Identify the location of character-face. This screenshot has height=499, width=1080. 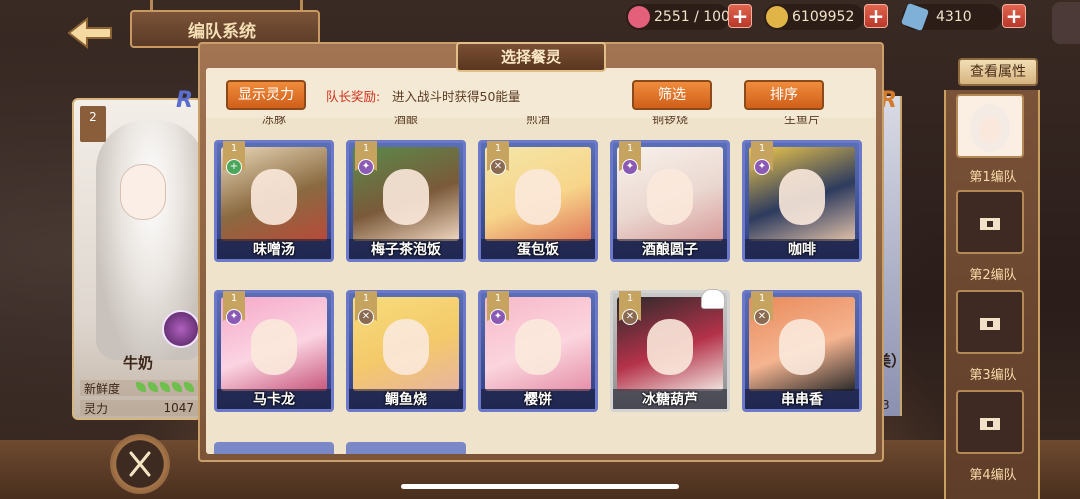
(143, 192).